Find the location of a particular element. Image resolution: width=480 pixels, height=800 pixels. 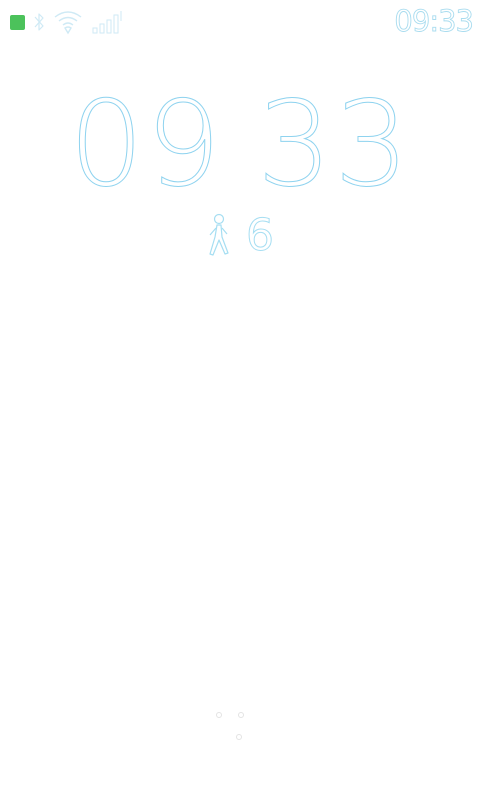

signal-icon is located at coordinates (107, 22).